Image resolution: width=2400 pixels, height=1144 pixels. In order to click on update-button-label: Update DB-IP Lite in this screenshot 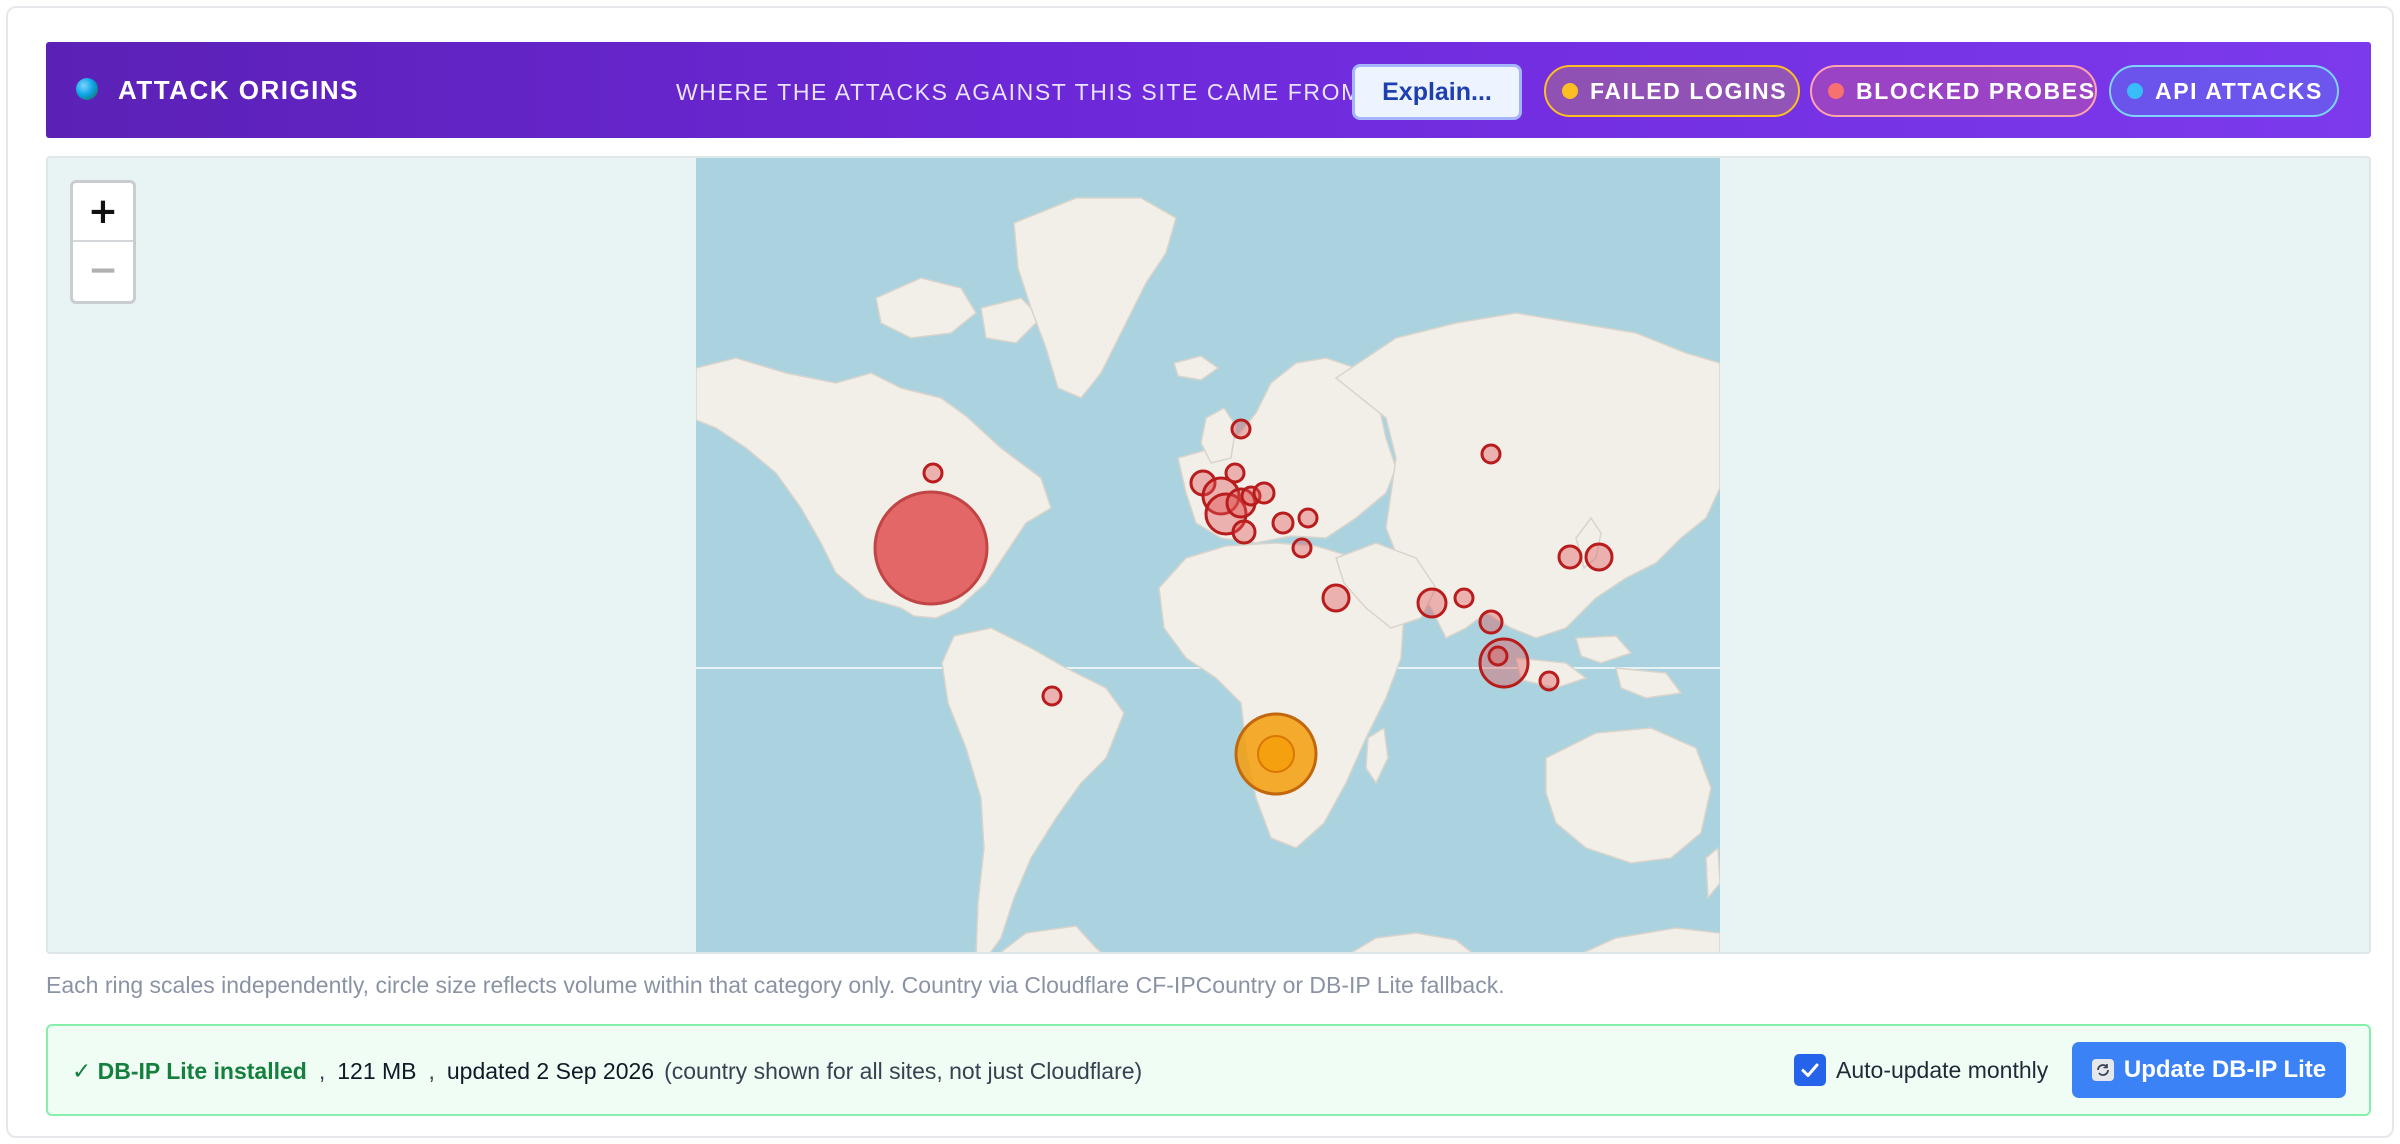, I will do `click(2225, 1069)`.